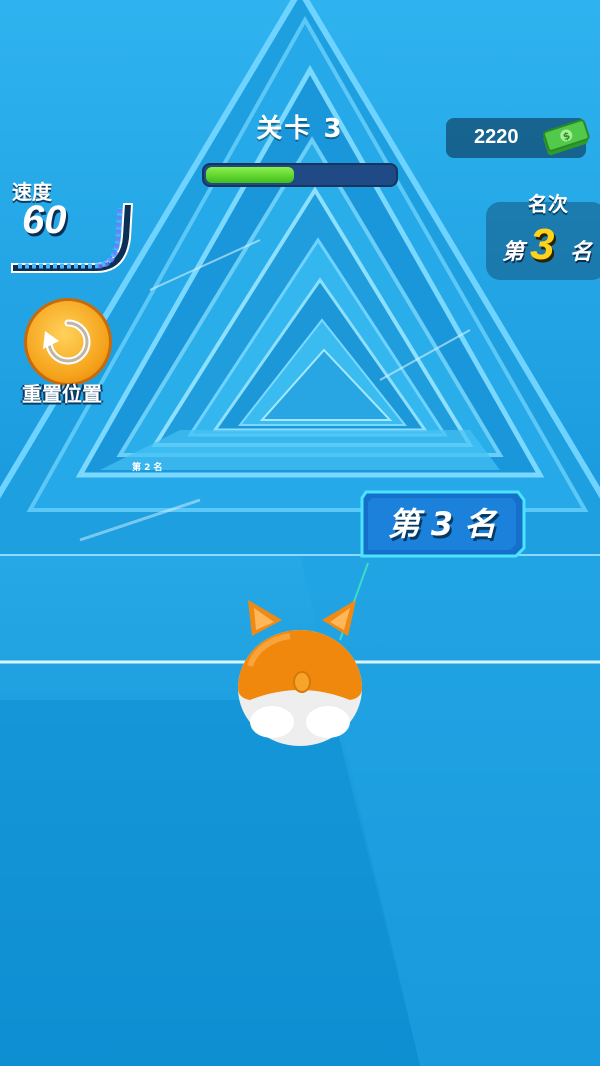  I want to click on cash-icon: $, so click(566, 137).